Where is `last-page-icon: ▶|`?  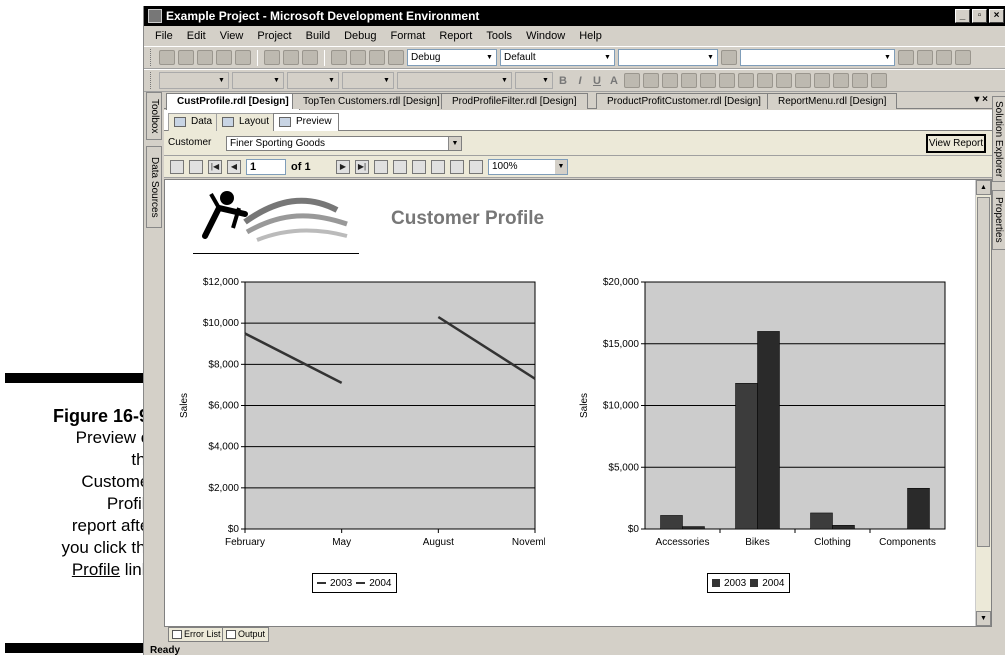
last-page-icon: ▶| is located at coordinates (362, 166).